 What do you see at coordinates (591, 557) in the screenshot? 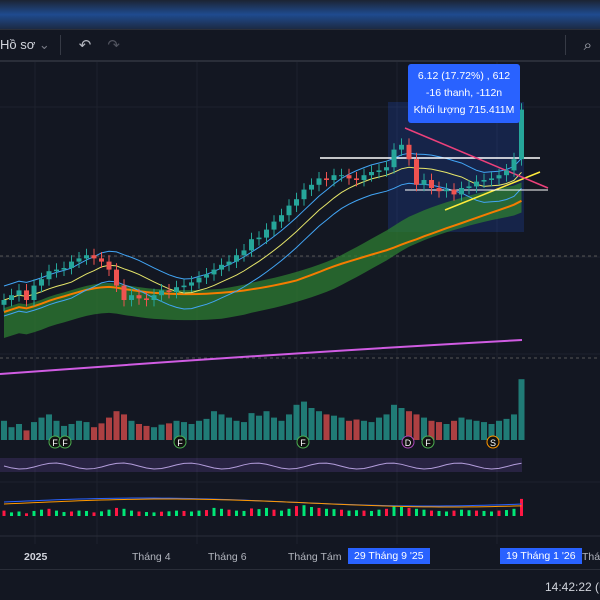
I see `time-label: Tháng` at bounding box center [591, 557].